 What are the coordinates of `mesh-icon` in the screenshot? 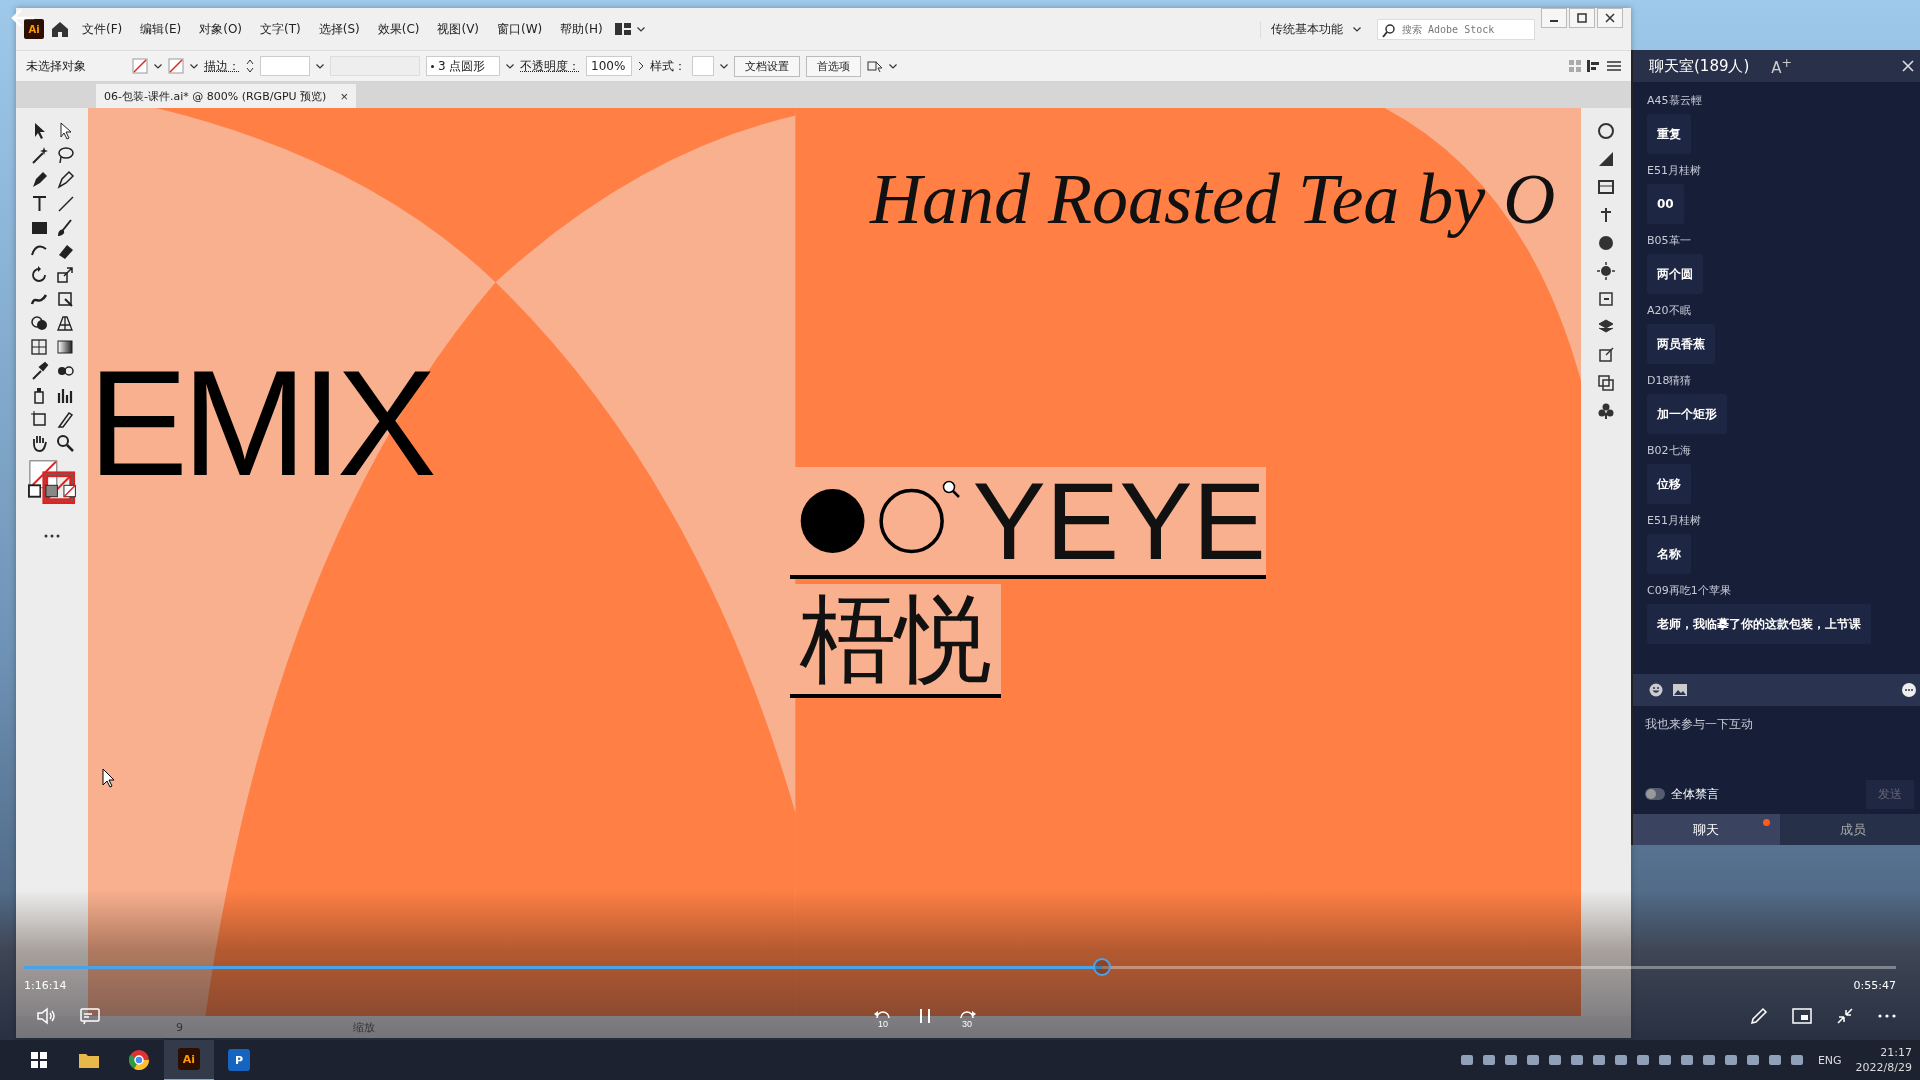 It's located at (39, 347).